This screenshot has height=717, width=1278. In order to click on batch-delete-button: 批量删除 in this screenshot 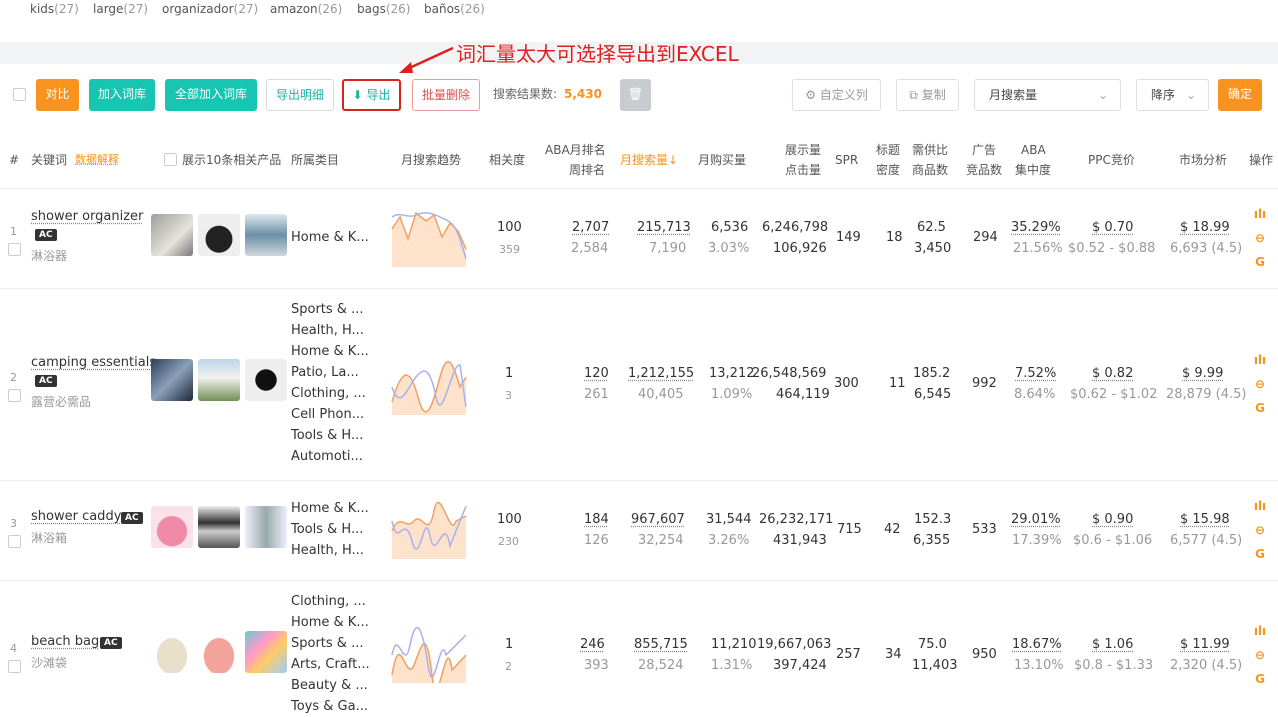, I will do `click(446, 95)`.